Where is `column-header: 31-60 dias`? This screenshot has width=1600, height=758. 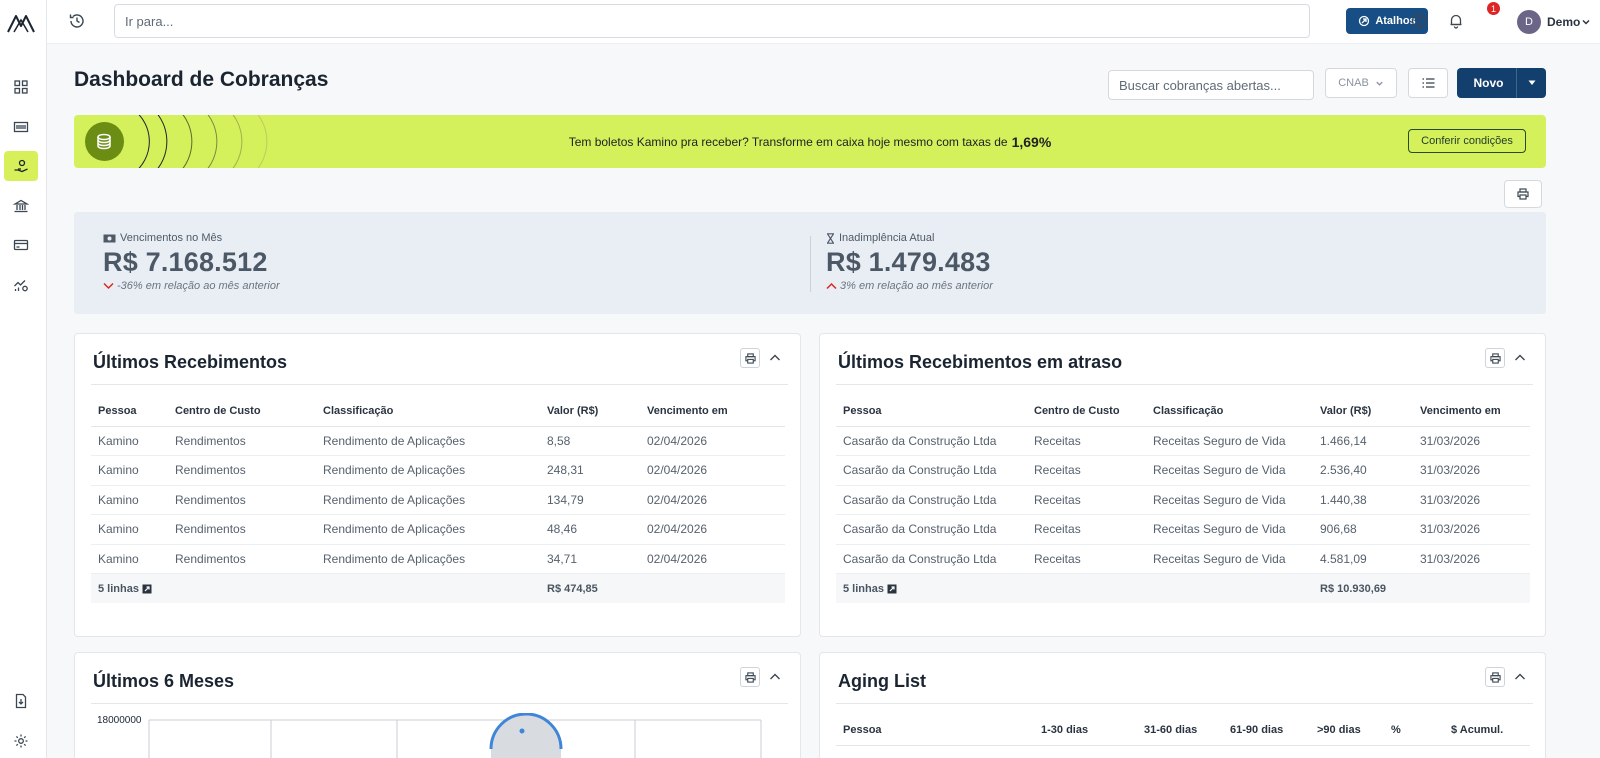 column-header: 31-60 dias is located at coordinates (1180, 730).